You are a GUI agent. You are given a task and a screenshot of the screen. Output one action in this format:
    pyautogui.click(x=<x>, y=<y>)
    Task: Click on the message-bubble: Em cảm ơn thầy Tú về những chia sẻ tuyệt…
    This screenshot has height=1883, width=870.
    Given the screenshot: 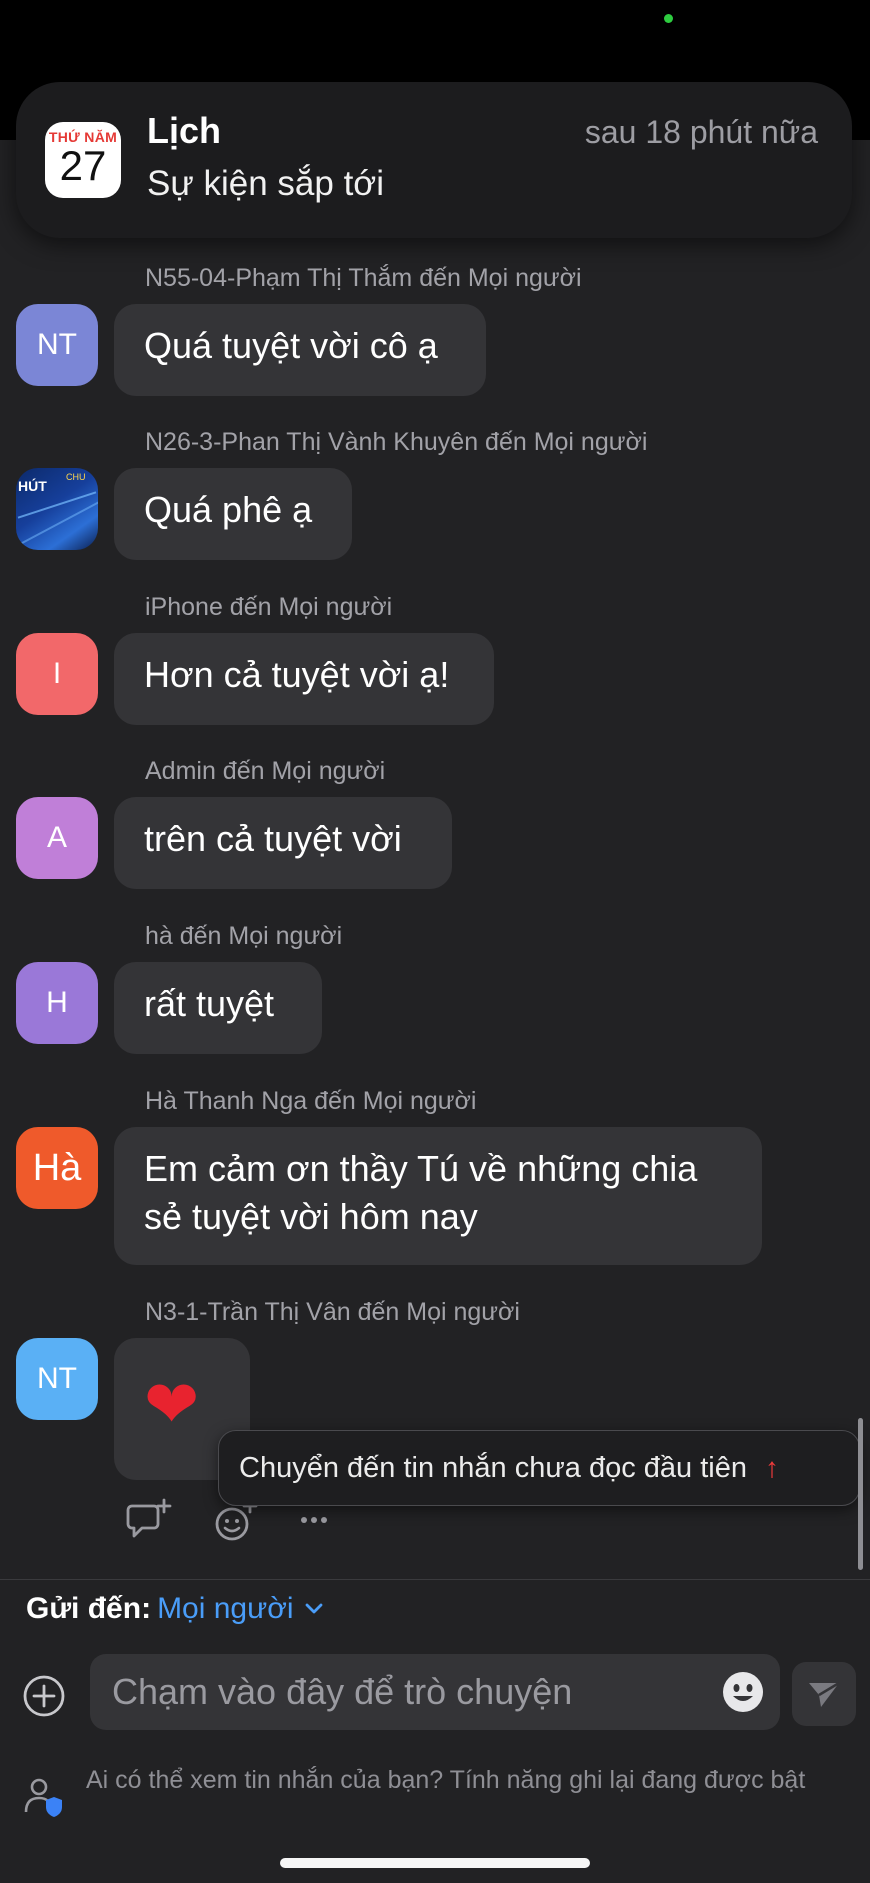 What is the action you would take?
    pyautogui.click(x=438, y=1196)
    